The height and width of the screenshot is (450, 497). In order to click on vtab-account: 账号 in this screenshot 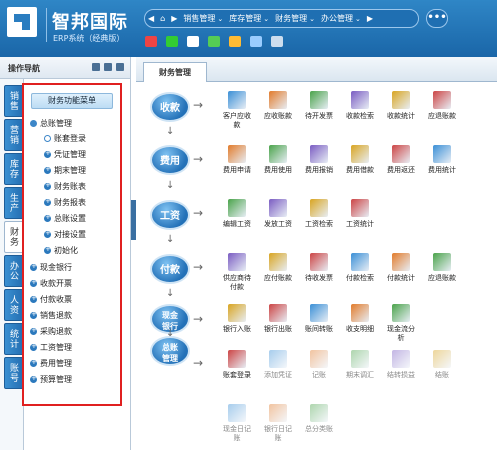, I will do `click(13, 373)`.